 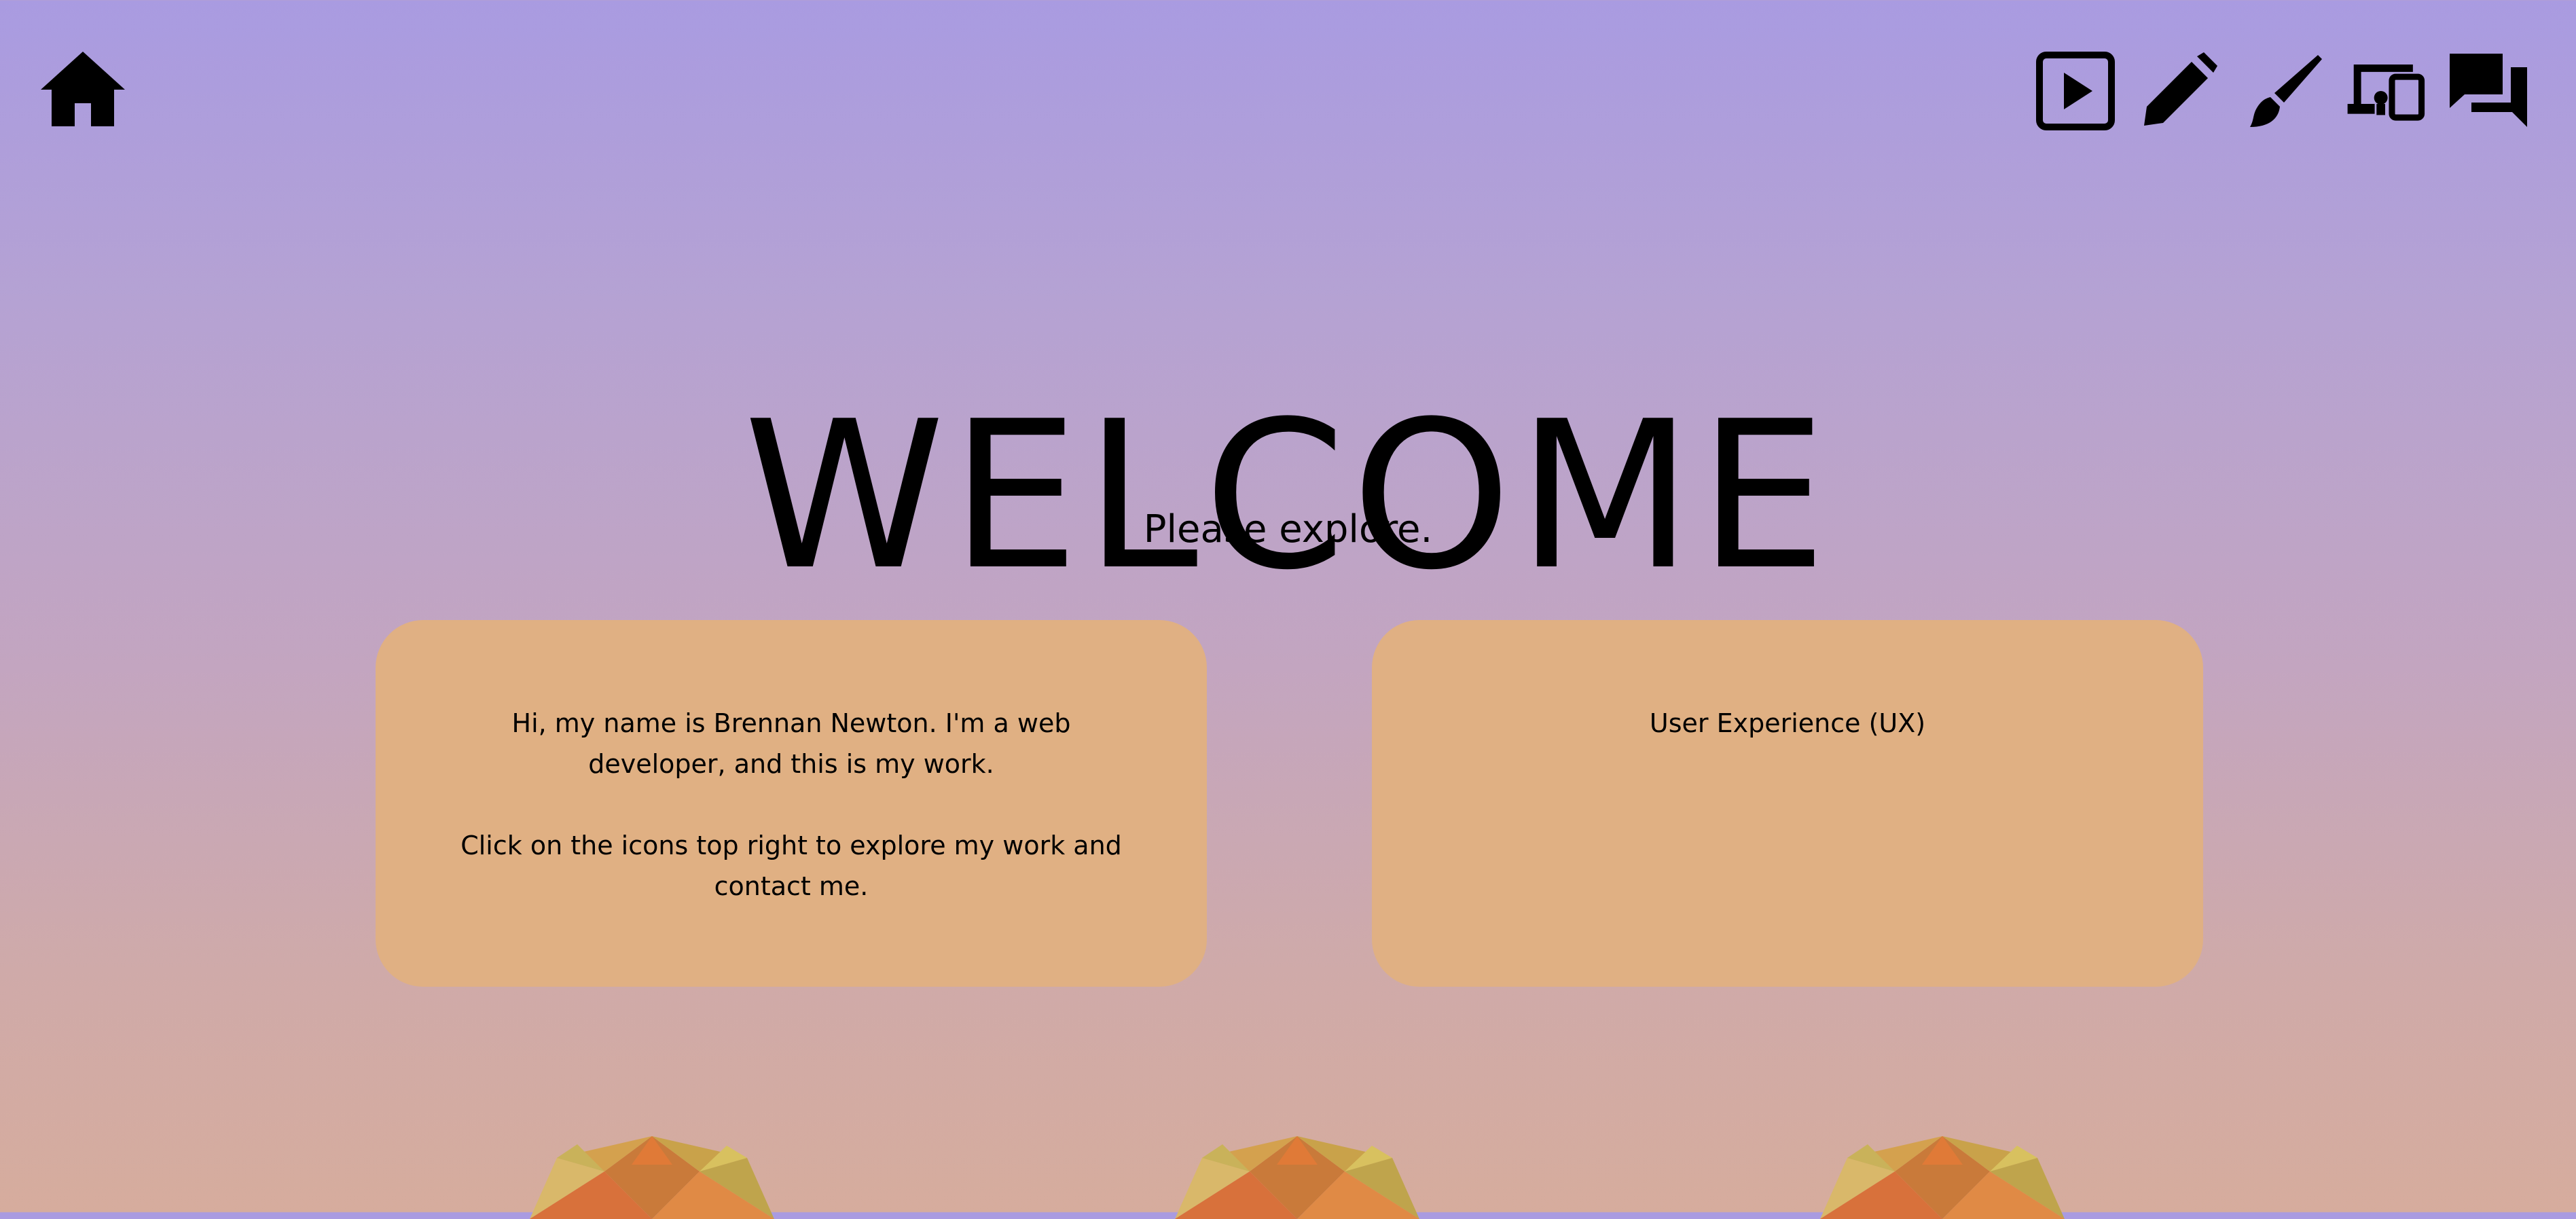 I want to click on home-link, so click(x=82, y=89).